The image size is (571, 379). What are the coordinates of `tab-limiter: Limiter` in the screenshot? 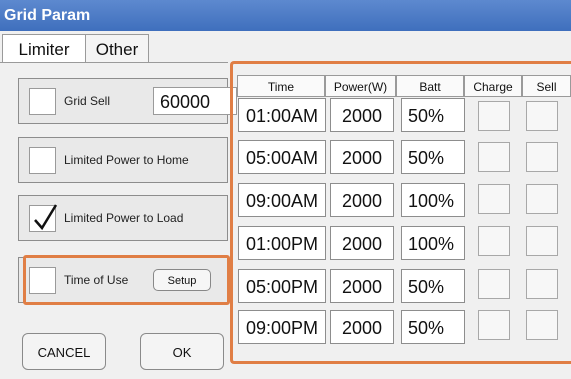 It's located at (44, 48).